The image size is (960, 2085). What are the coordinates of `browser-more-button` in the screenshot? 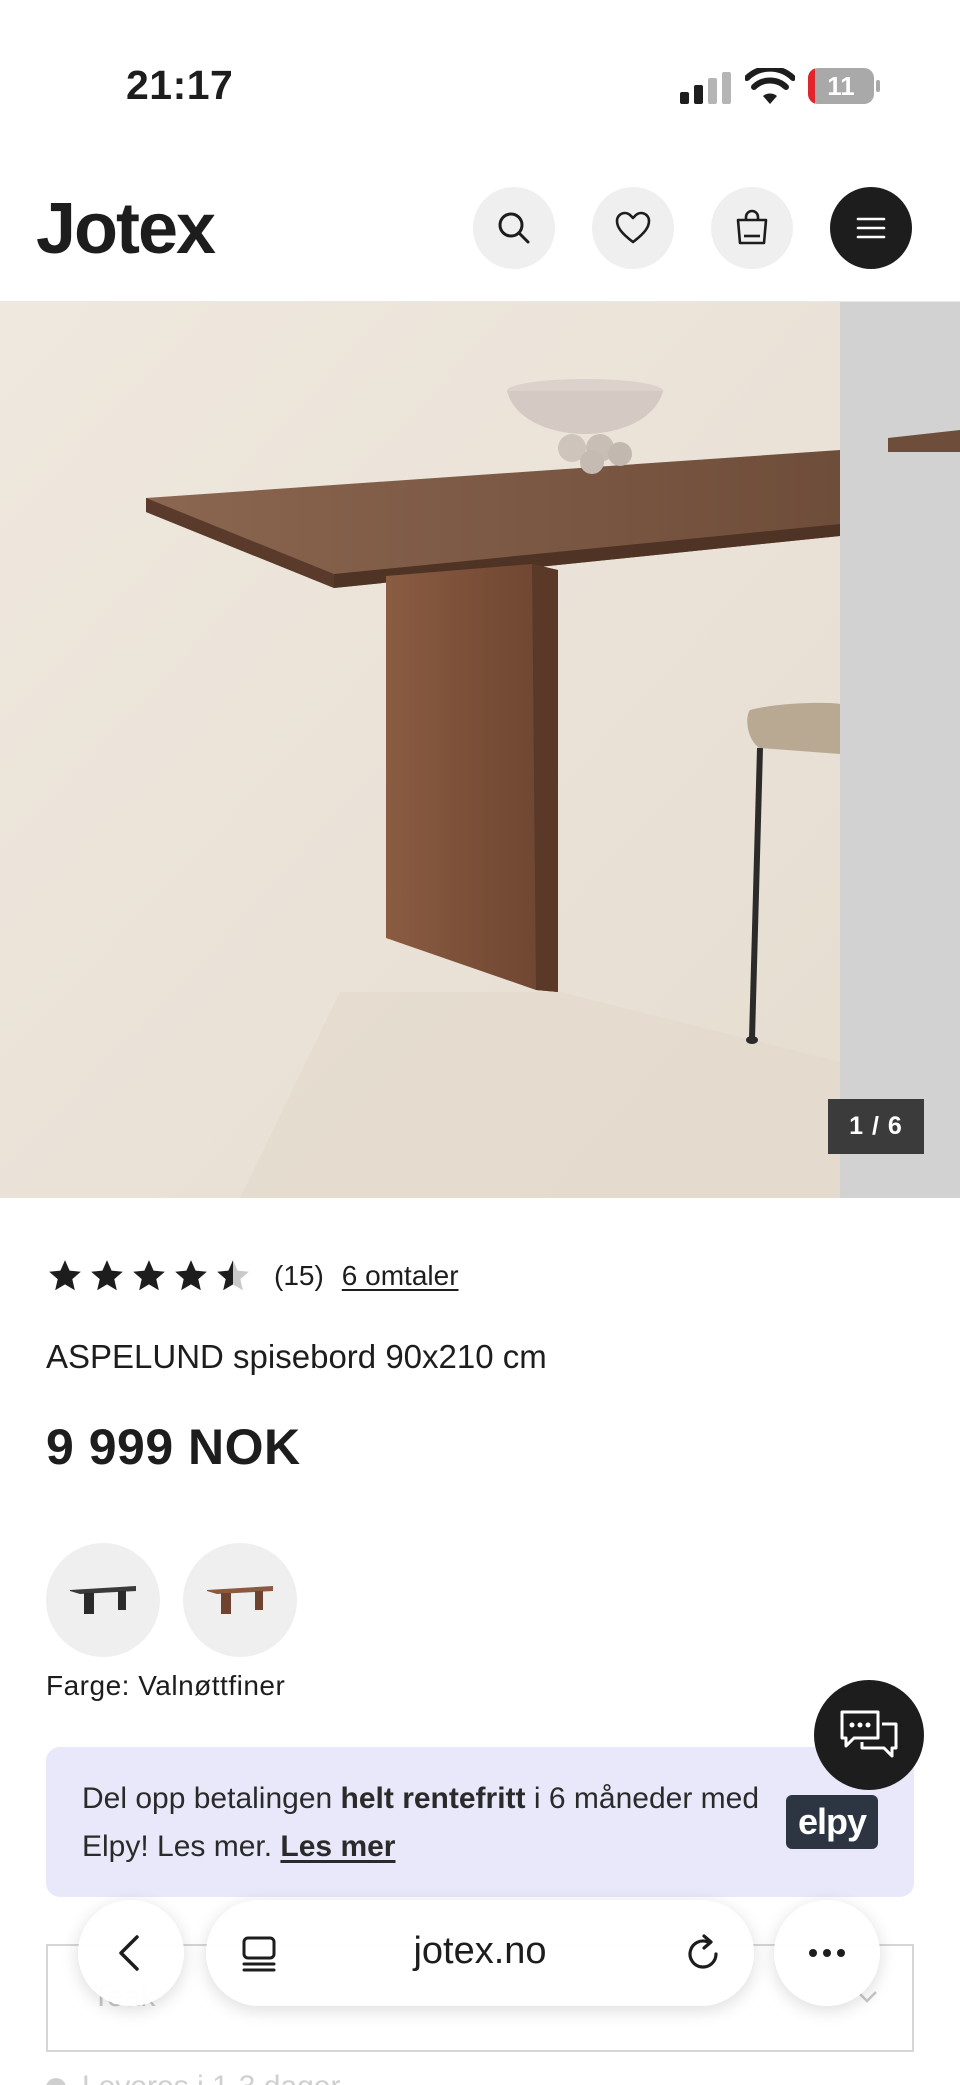 It's located at (827, 1953).